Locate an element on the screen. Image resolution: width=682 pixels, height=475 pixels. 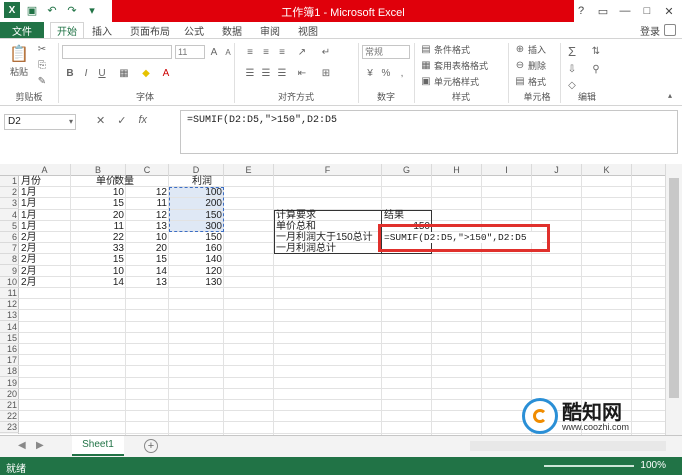
align-bottom-icon: ≡ is located at coordinates (282, 52).